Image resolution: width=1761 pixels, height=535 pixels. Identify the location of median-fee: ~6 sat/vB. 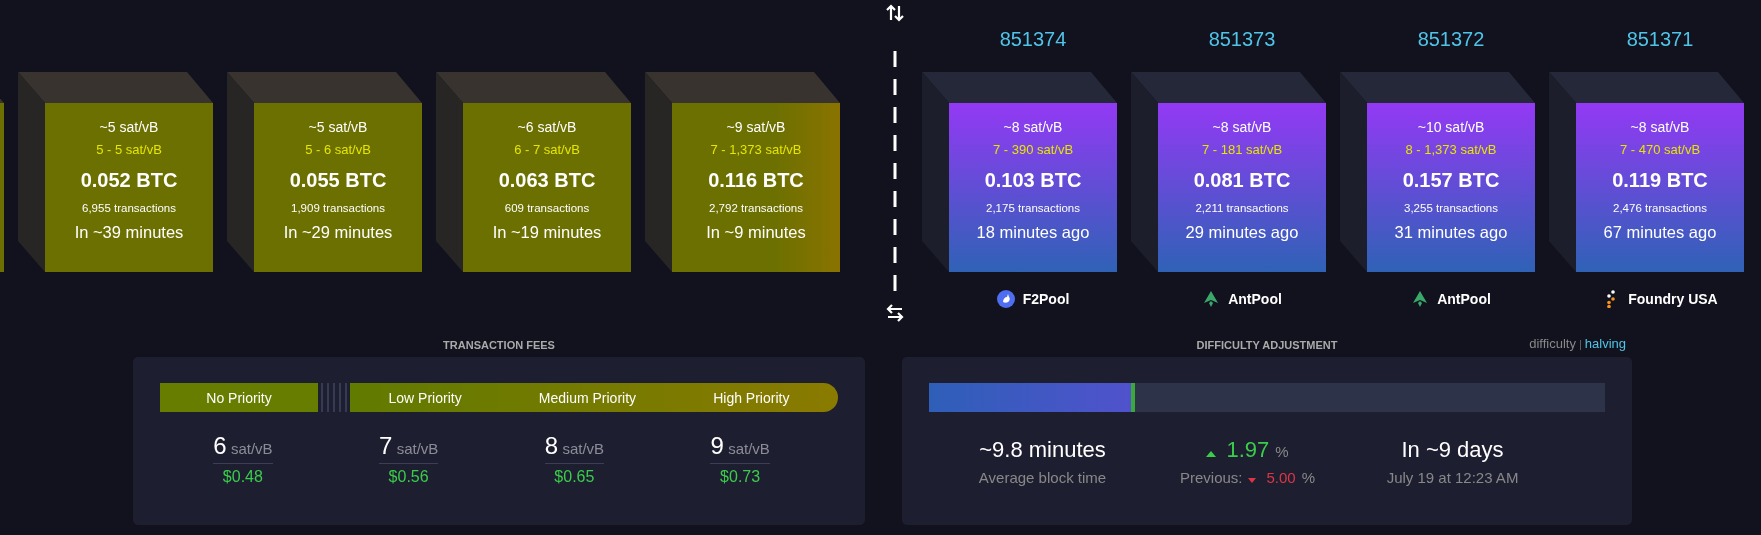
(547, 127).